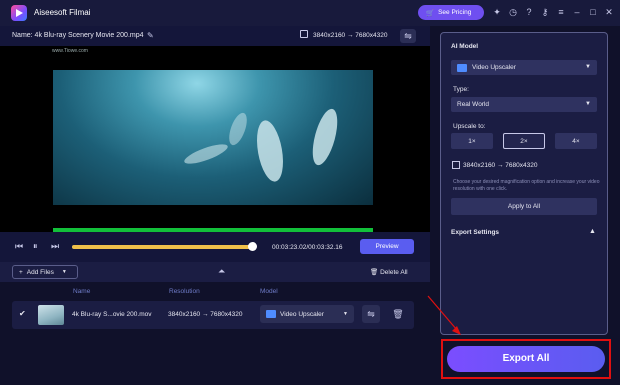 The height and width of the screenshot is (385, 620). I want to click on scale-2x-button: 2×, so click(524, 141).